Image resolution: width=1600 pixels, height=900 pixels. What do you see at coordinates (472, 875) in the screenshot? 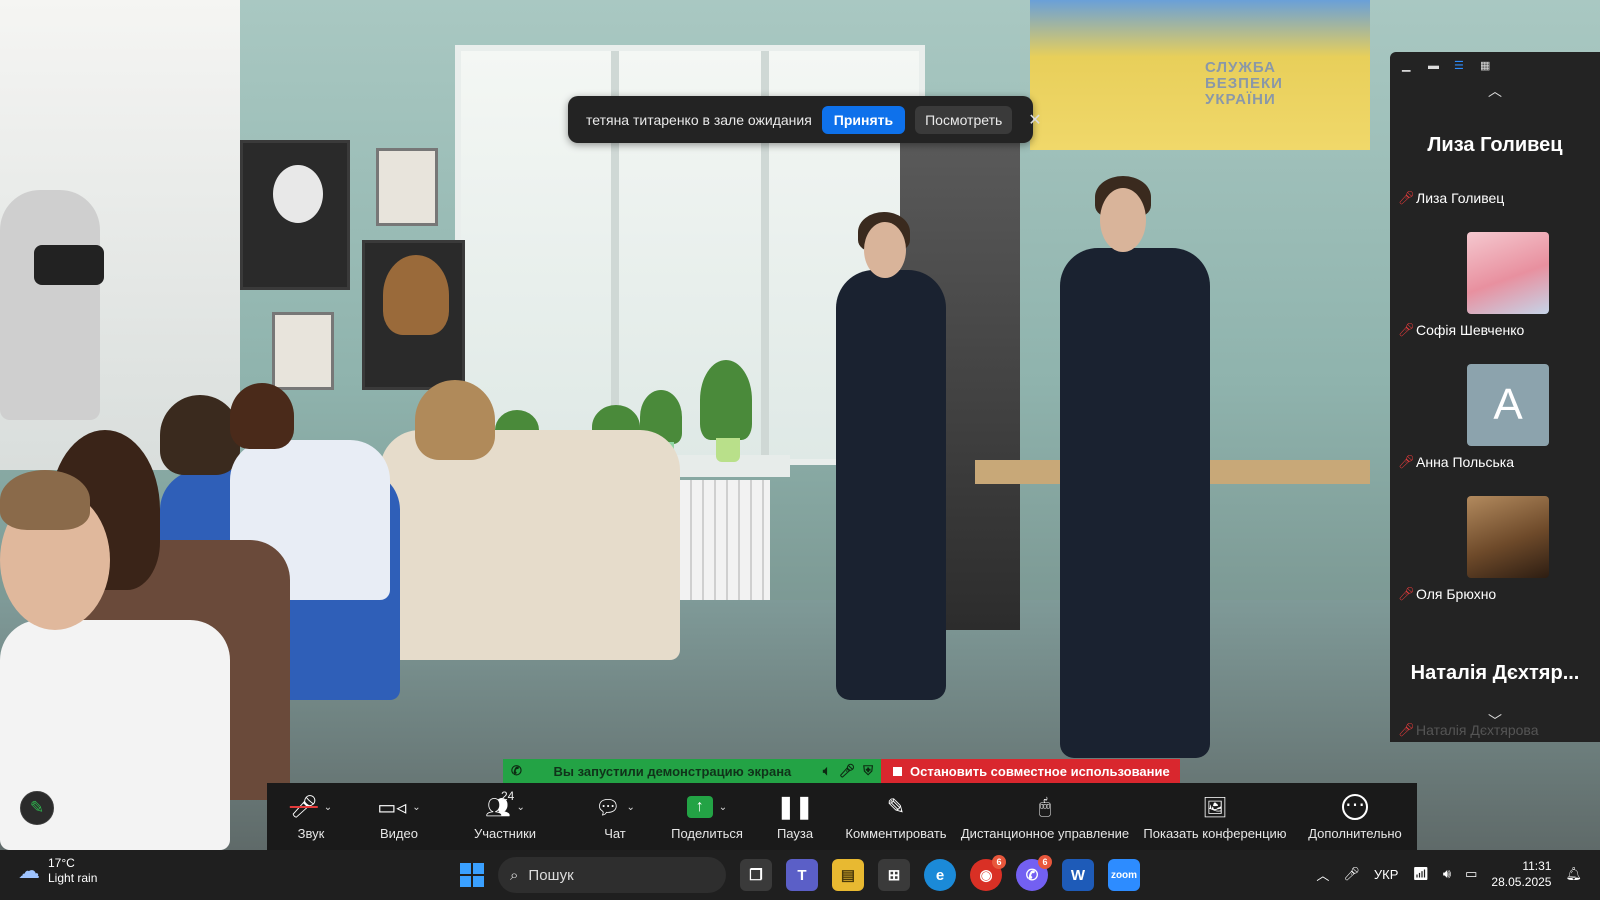
I see `start-button` at bounding box center [472, 875].